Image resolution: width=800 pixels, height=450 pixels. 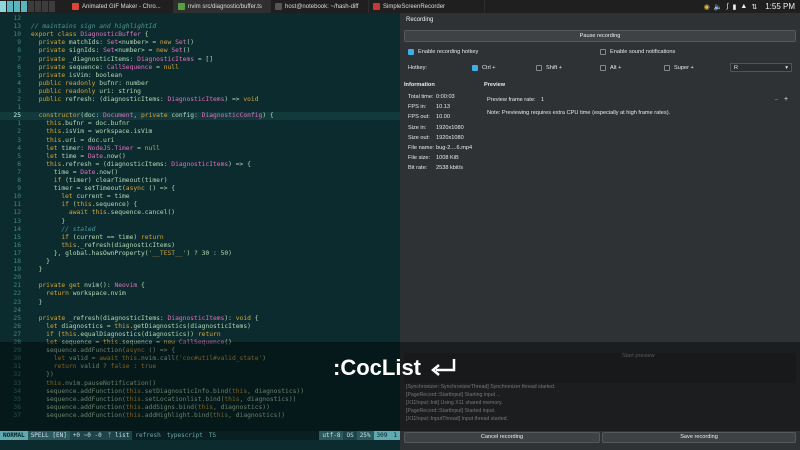 I want to click on code-line: 3 public readonly uri: string, so click(x=200, y=92).